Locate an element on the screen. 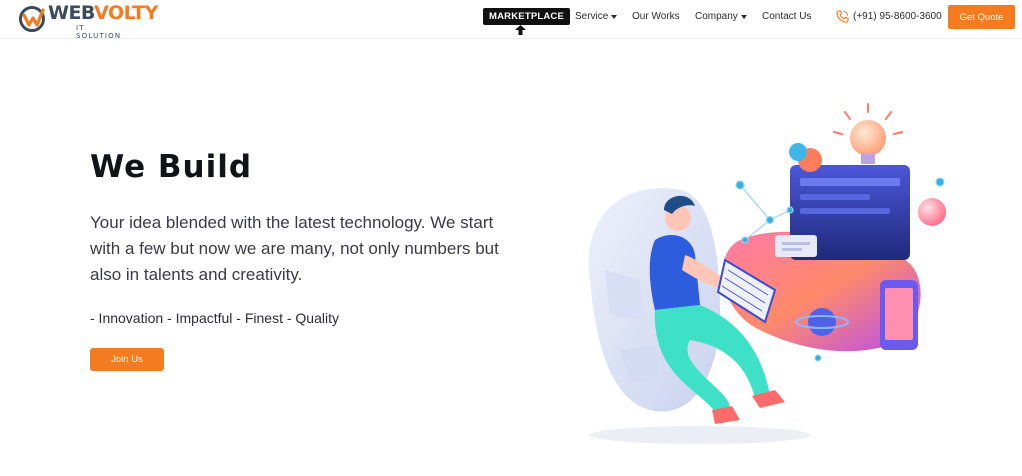 Image resolution: width=1022 pixels, height=476 pixels. nav-company: Company is located at coordinates (721, 16).